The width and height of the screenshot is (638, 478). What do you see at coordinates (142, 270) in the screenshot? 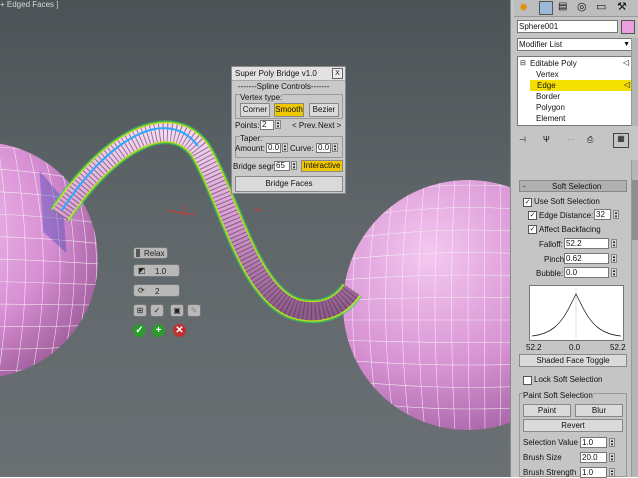
I see `relax-amount-icon: ◩` at bounding box center [142, 270].